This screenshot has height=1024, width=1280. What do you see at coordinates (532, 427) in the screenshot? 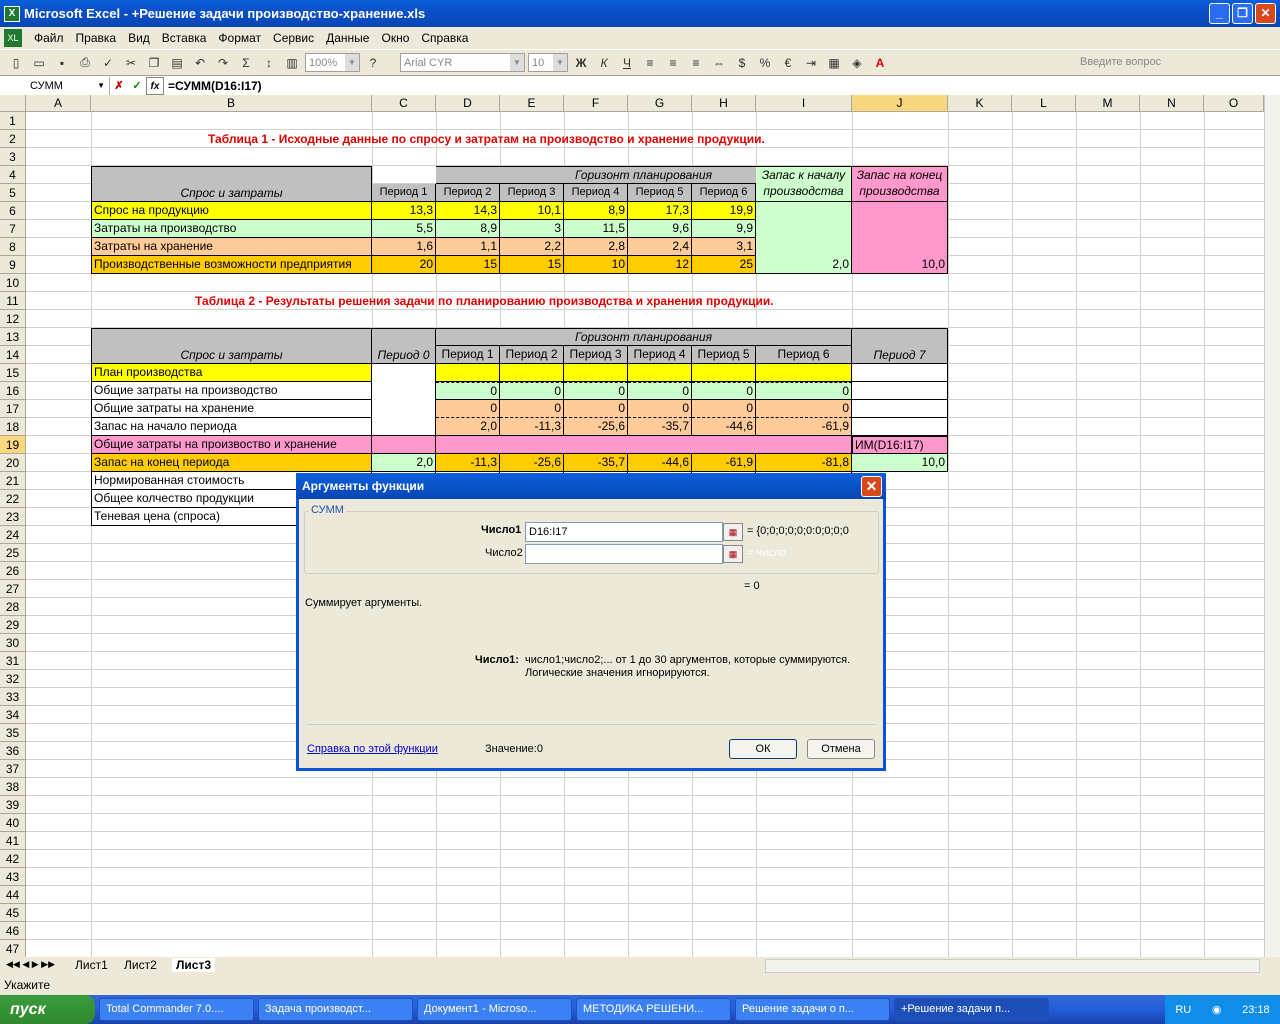
I see `start-stock-cell: -11,3` at bounding box center [532, 427].